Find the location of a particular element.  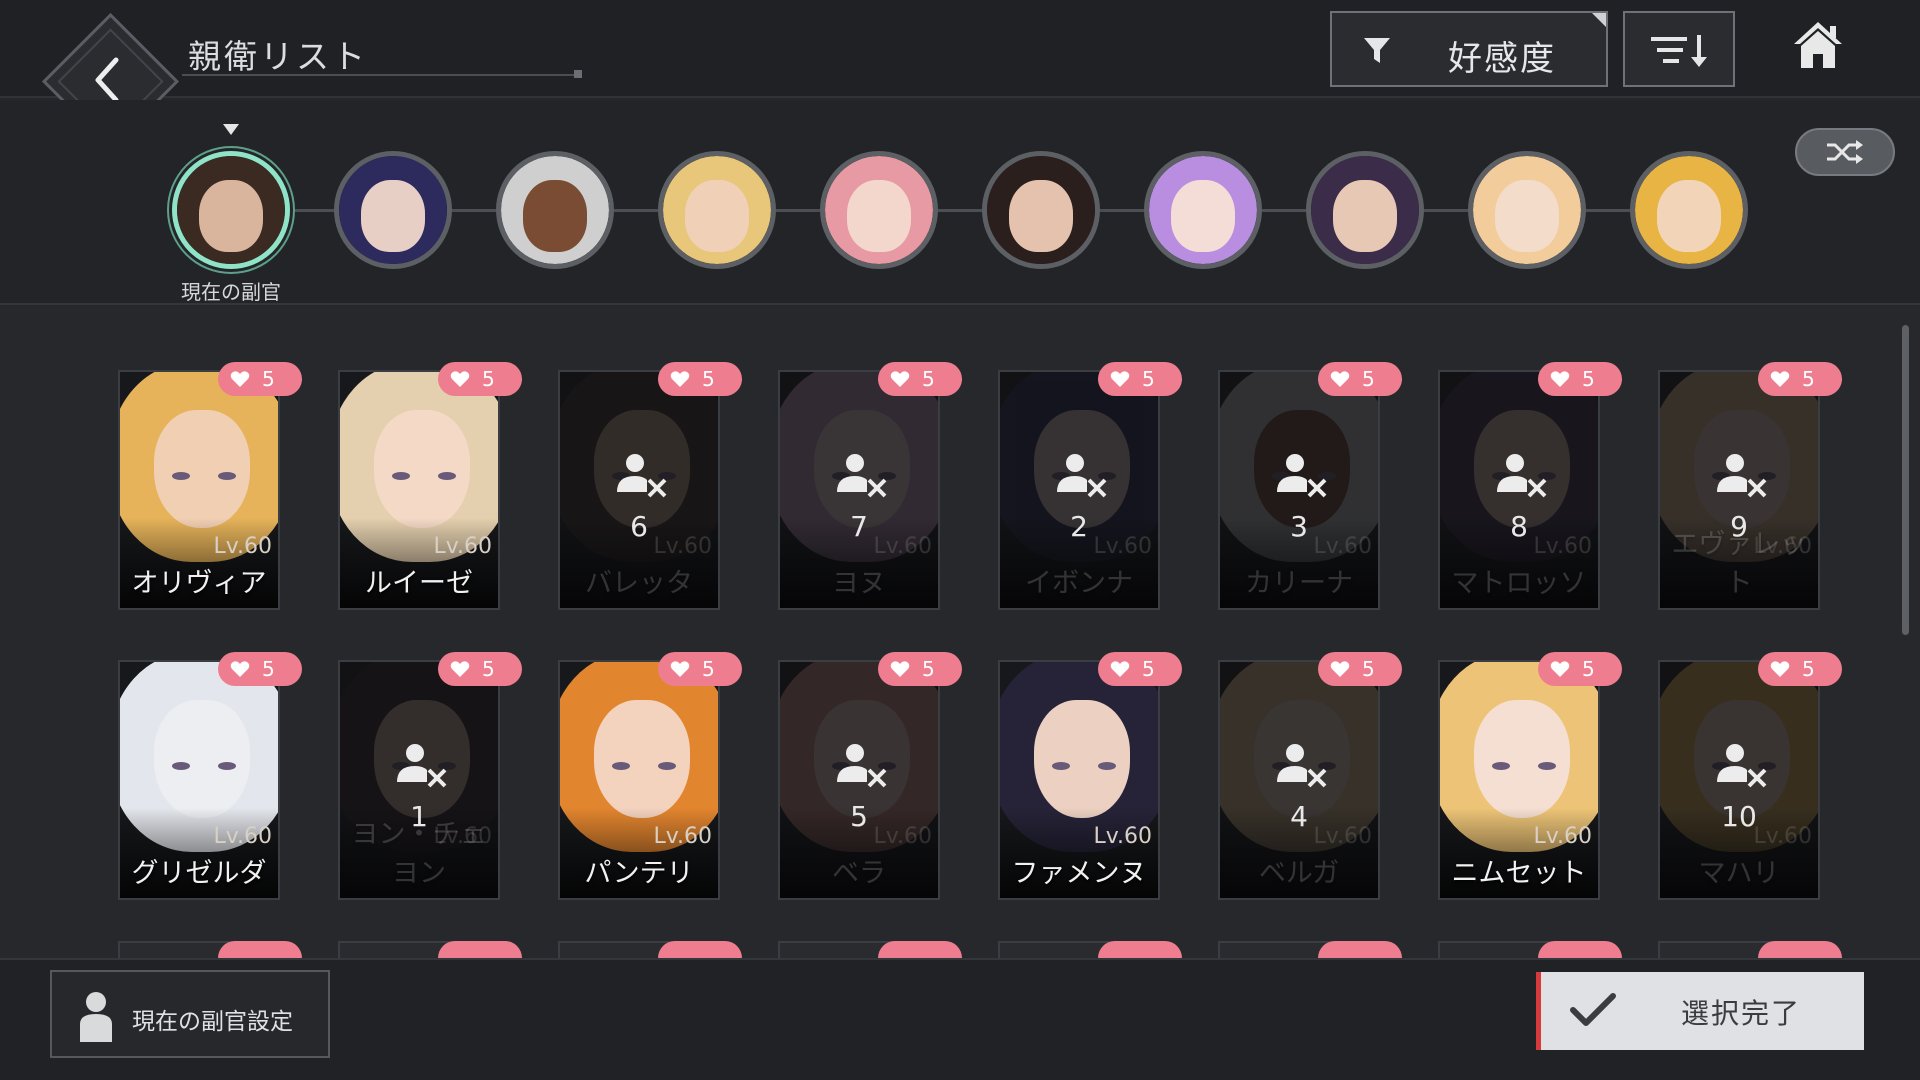

grid-scrollbar is located at coordinates (1905, 480).